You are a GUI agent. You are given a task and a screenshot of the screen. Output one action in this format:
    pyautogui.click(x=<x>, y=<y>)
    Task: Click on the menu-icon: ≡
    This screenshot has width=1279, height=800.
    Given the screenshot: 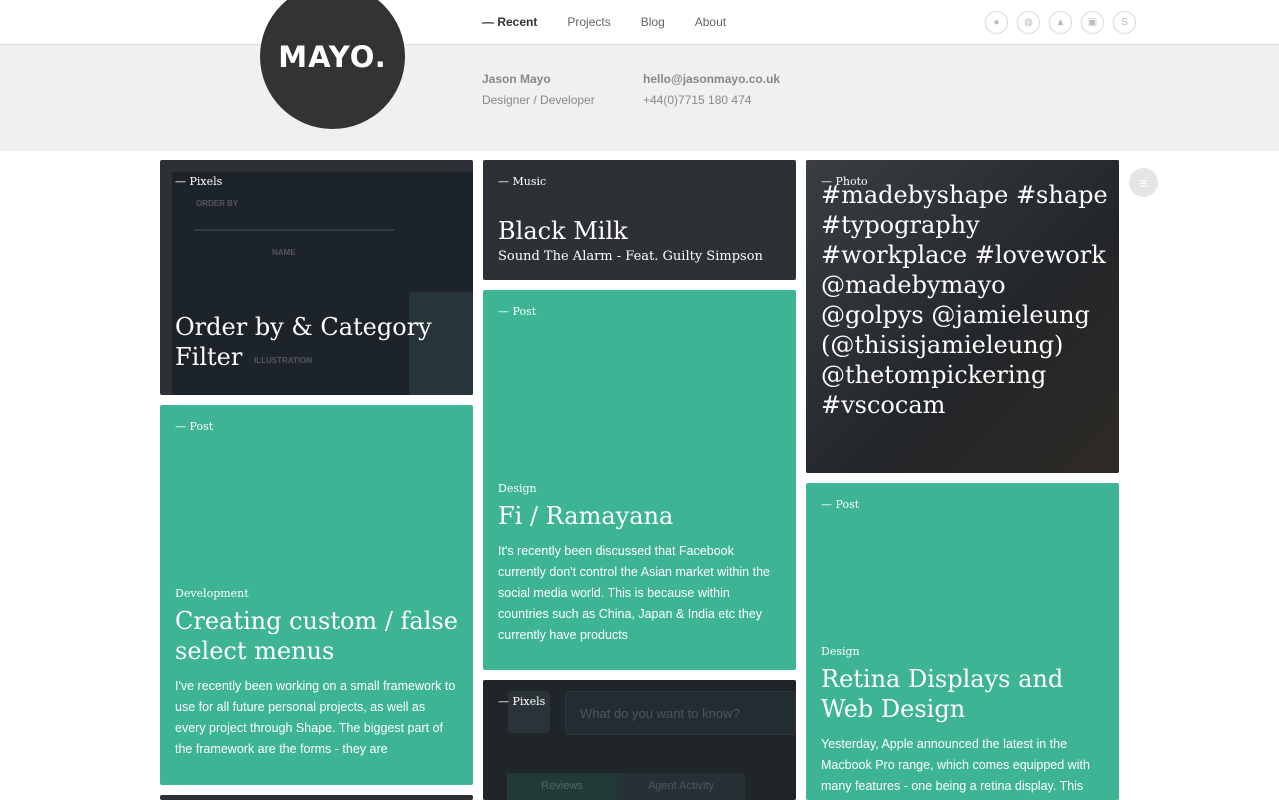 What is the action you would take?
    pyautogui.click(x=1143, y=182)
    